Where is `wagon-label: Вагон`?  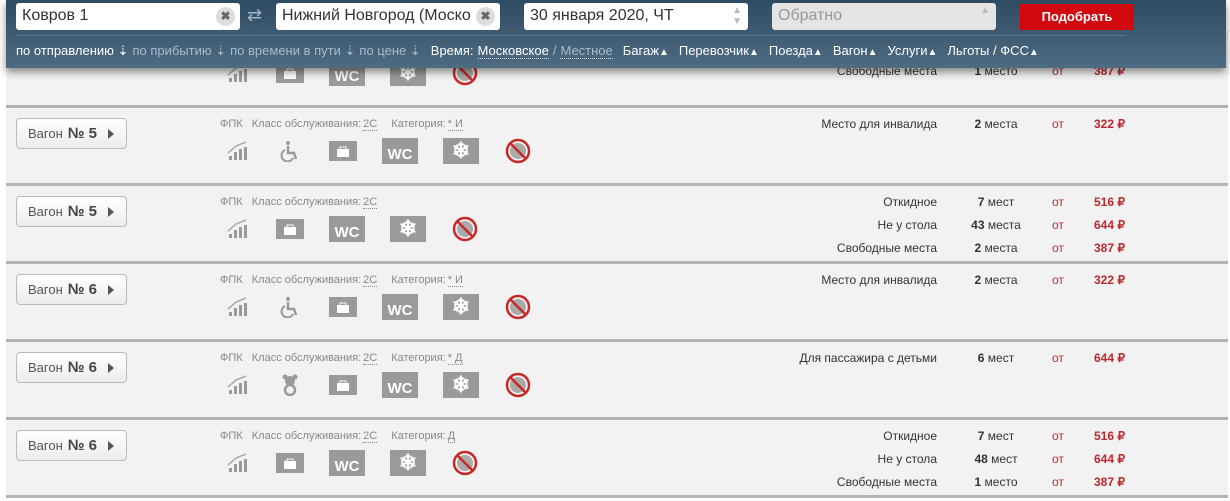
wagon-label: Вагон is located at coordinates (45, 367).